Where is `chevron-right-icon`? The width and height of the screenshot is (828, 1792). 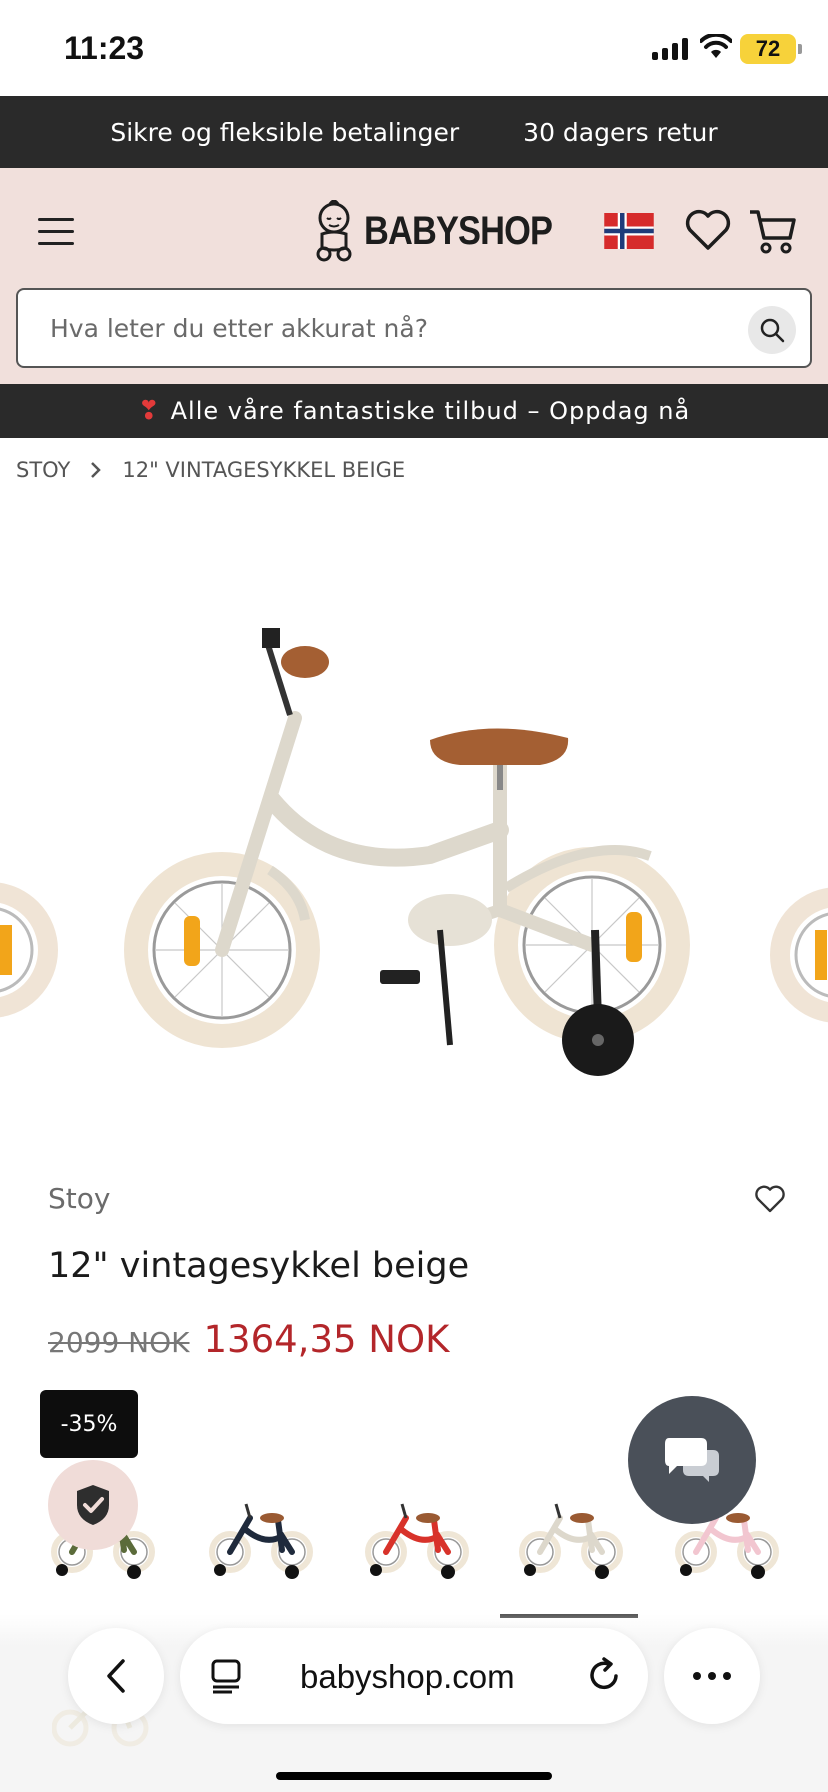 chevron-right-icon is located at coordinates (96, 470).